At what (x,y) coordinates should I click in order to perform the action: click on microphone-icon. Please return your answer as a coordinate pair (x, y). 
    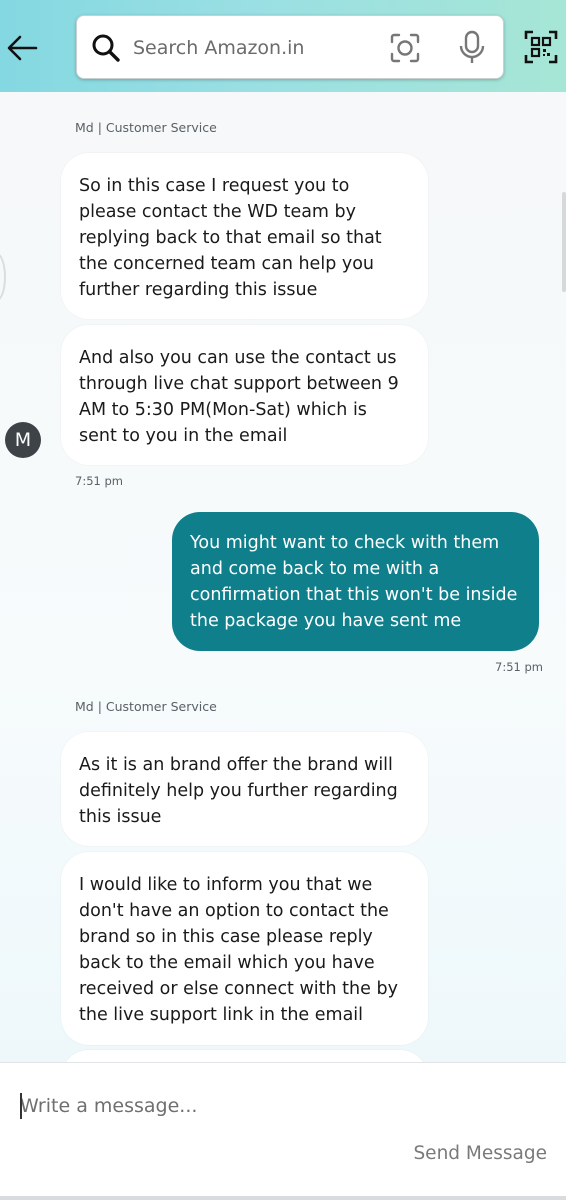
    Looking at the image, I should click on (472, 48).